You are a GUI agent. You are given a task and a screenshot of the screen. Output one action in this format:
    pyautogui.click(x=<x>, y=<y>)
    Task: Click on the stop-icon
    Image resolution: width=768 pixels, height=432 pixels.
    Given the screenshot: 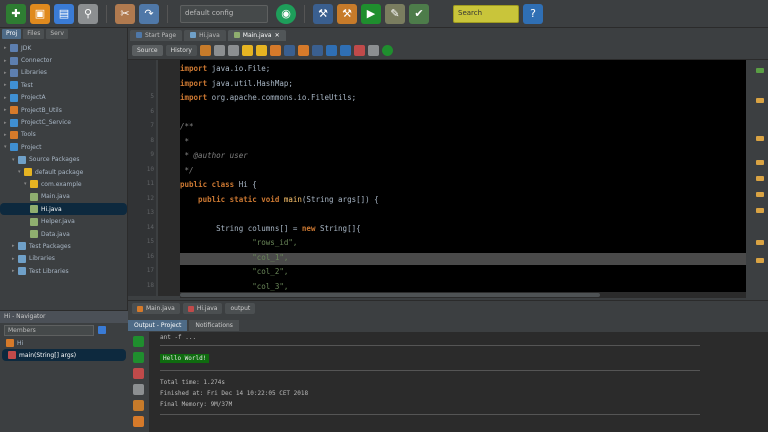 What is the action you would take?
    pyautogui.click(x=138, y=373)
    